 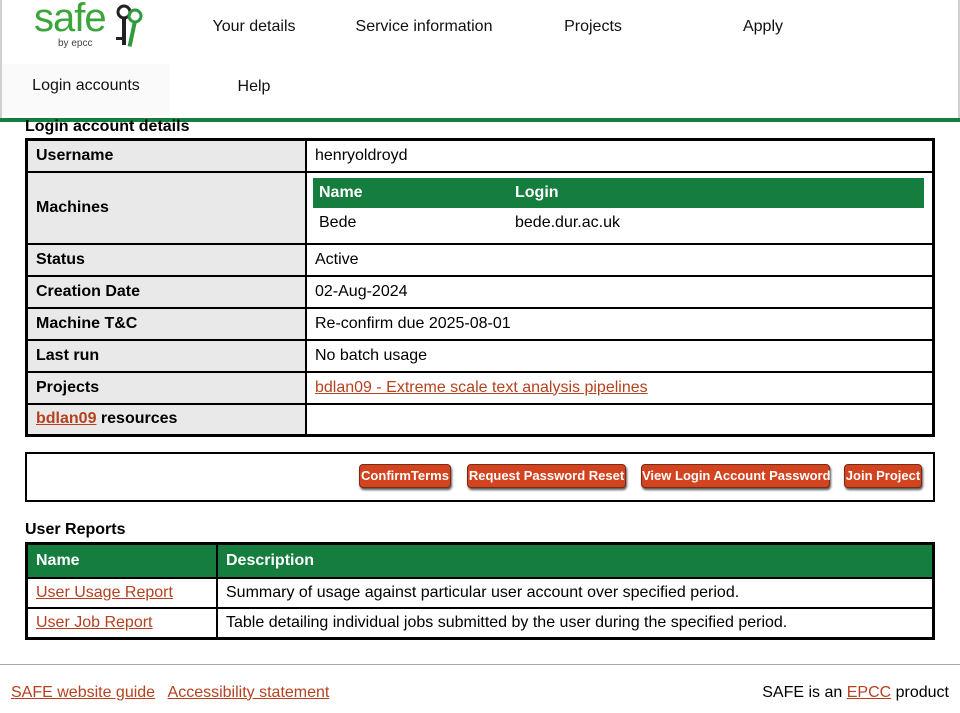 What do you see at coordinates (620, 291) in the screenshot?
I see `creation-date-value: 02-Aug-2024` at bounding box center [620, 291].